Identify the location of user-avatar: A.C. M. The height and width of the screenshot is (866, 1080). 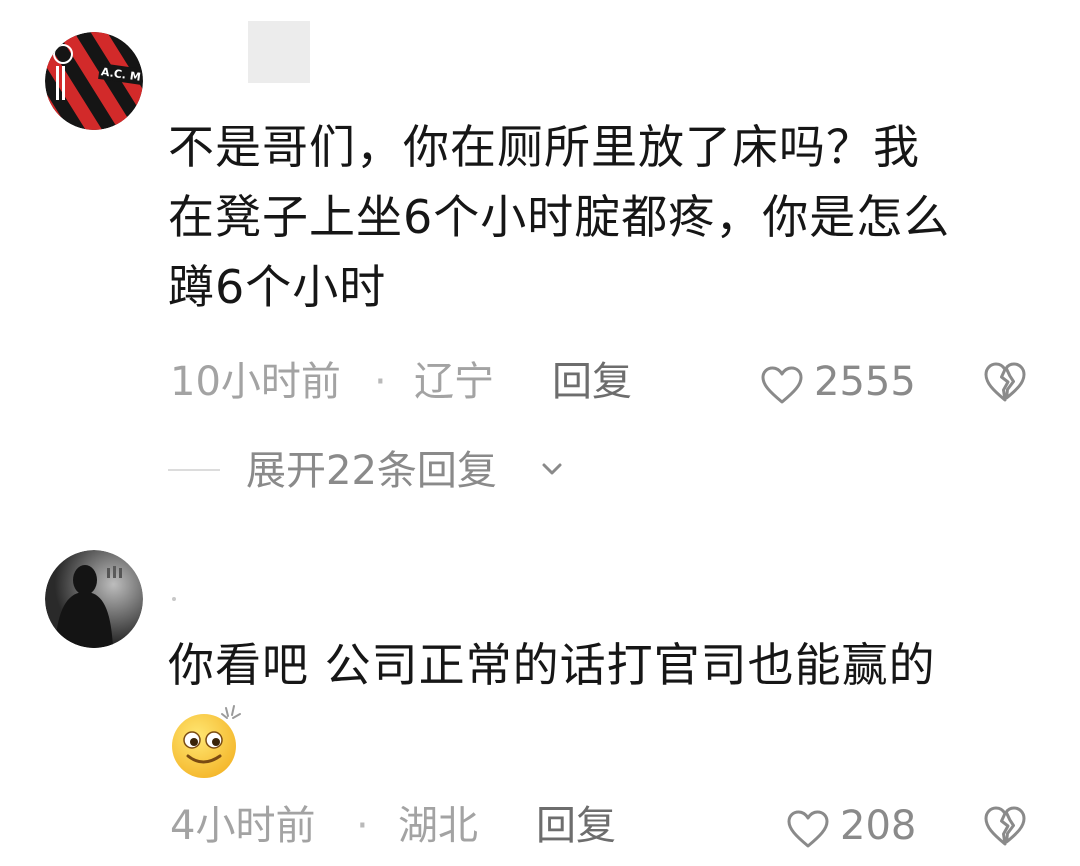
(94, 81).